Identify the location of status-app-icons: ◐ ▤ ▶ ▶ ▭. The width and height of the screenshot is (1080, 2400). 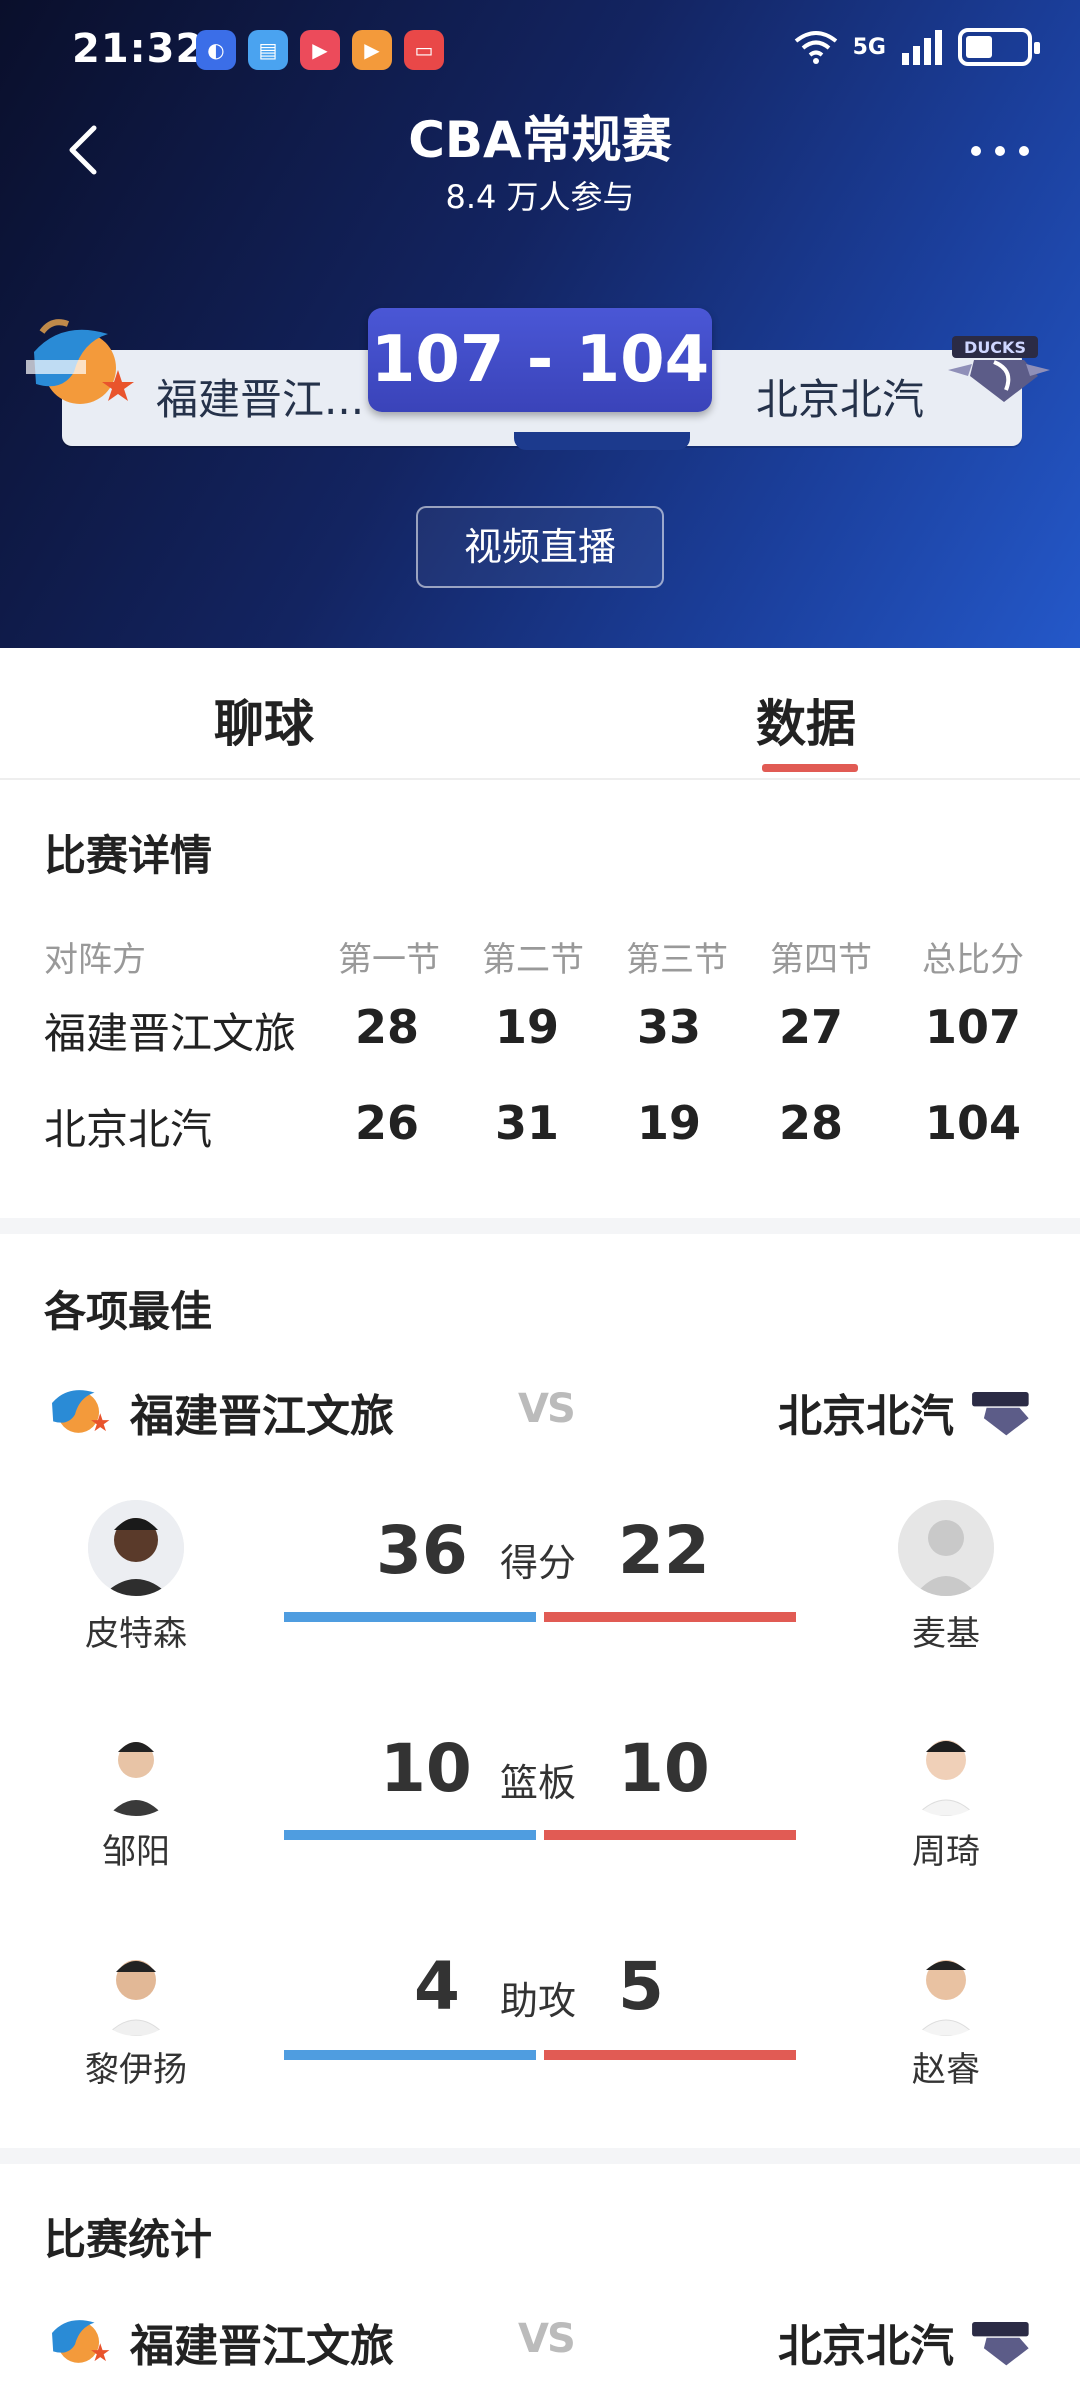
(320, 50).